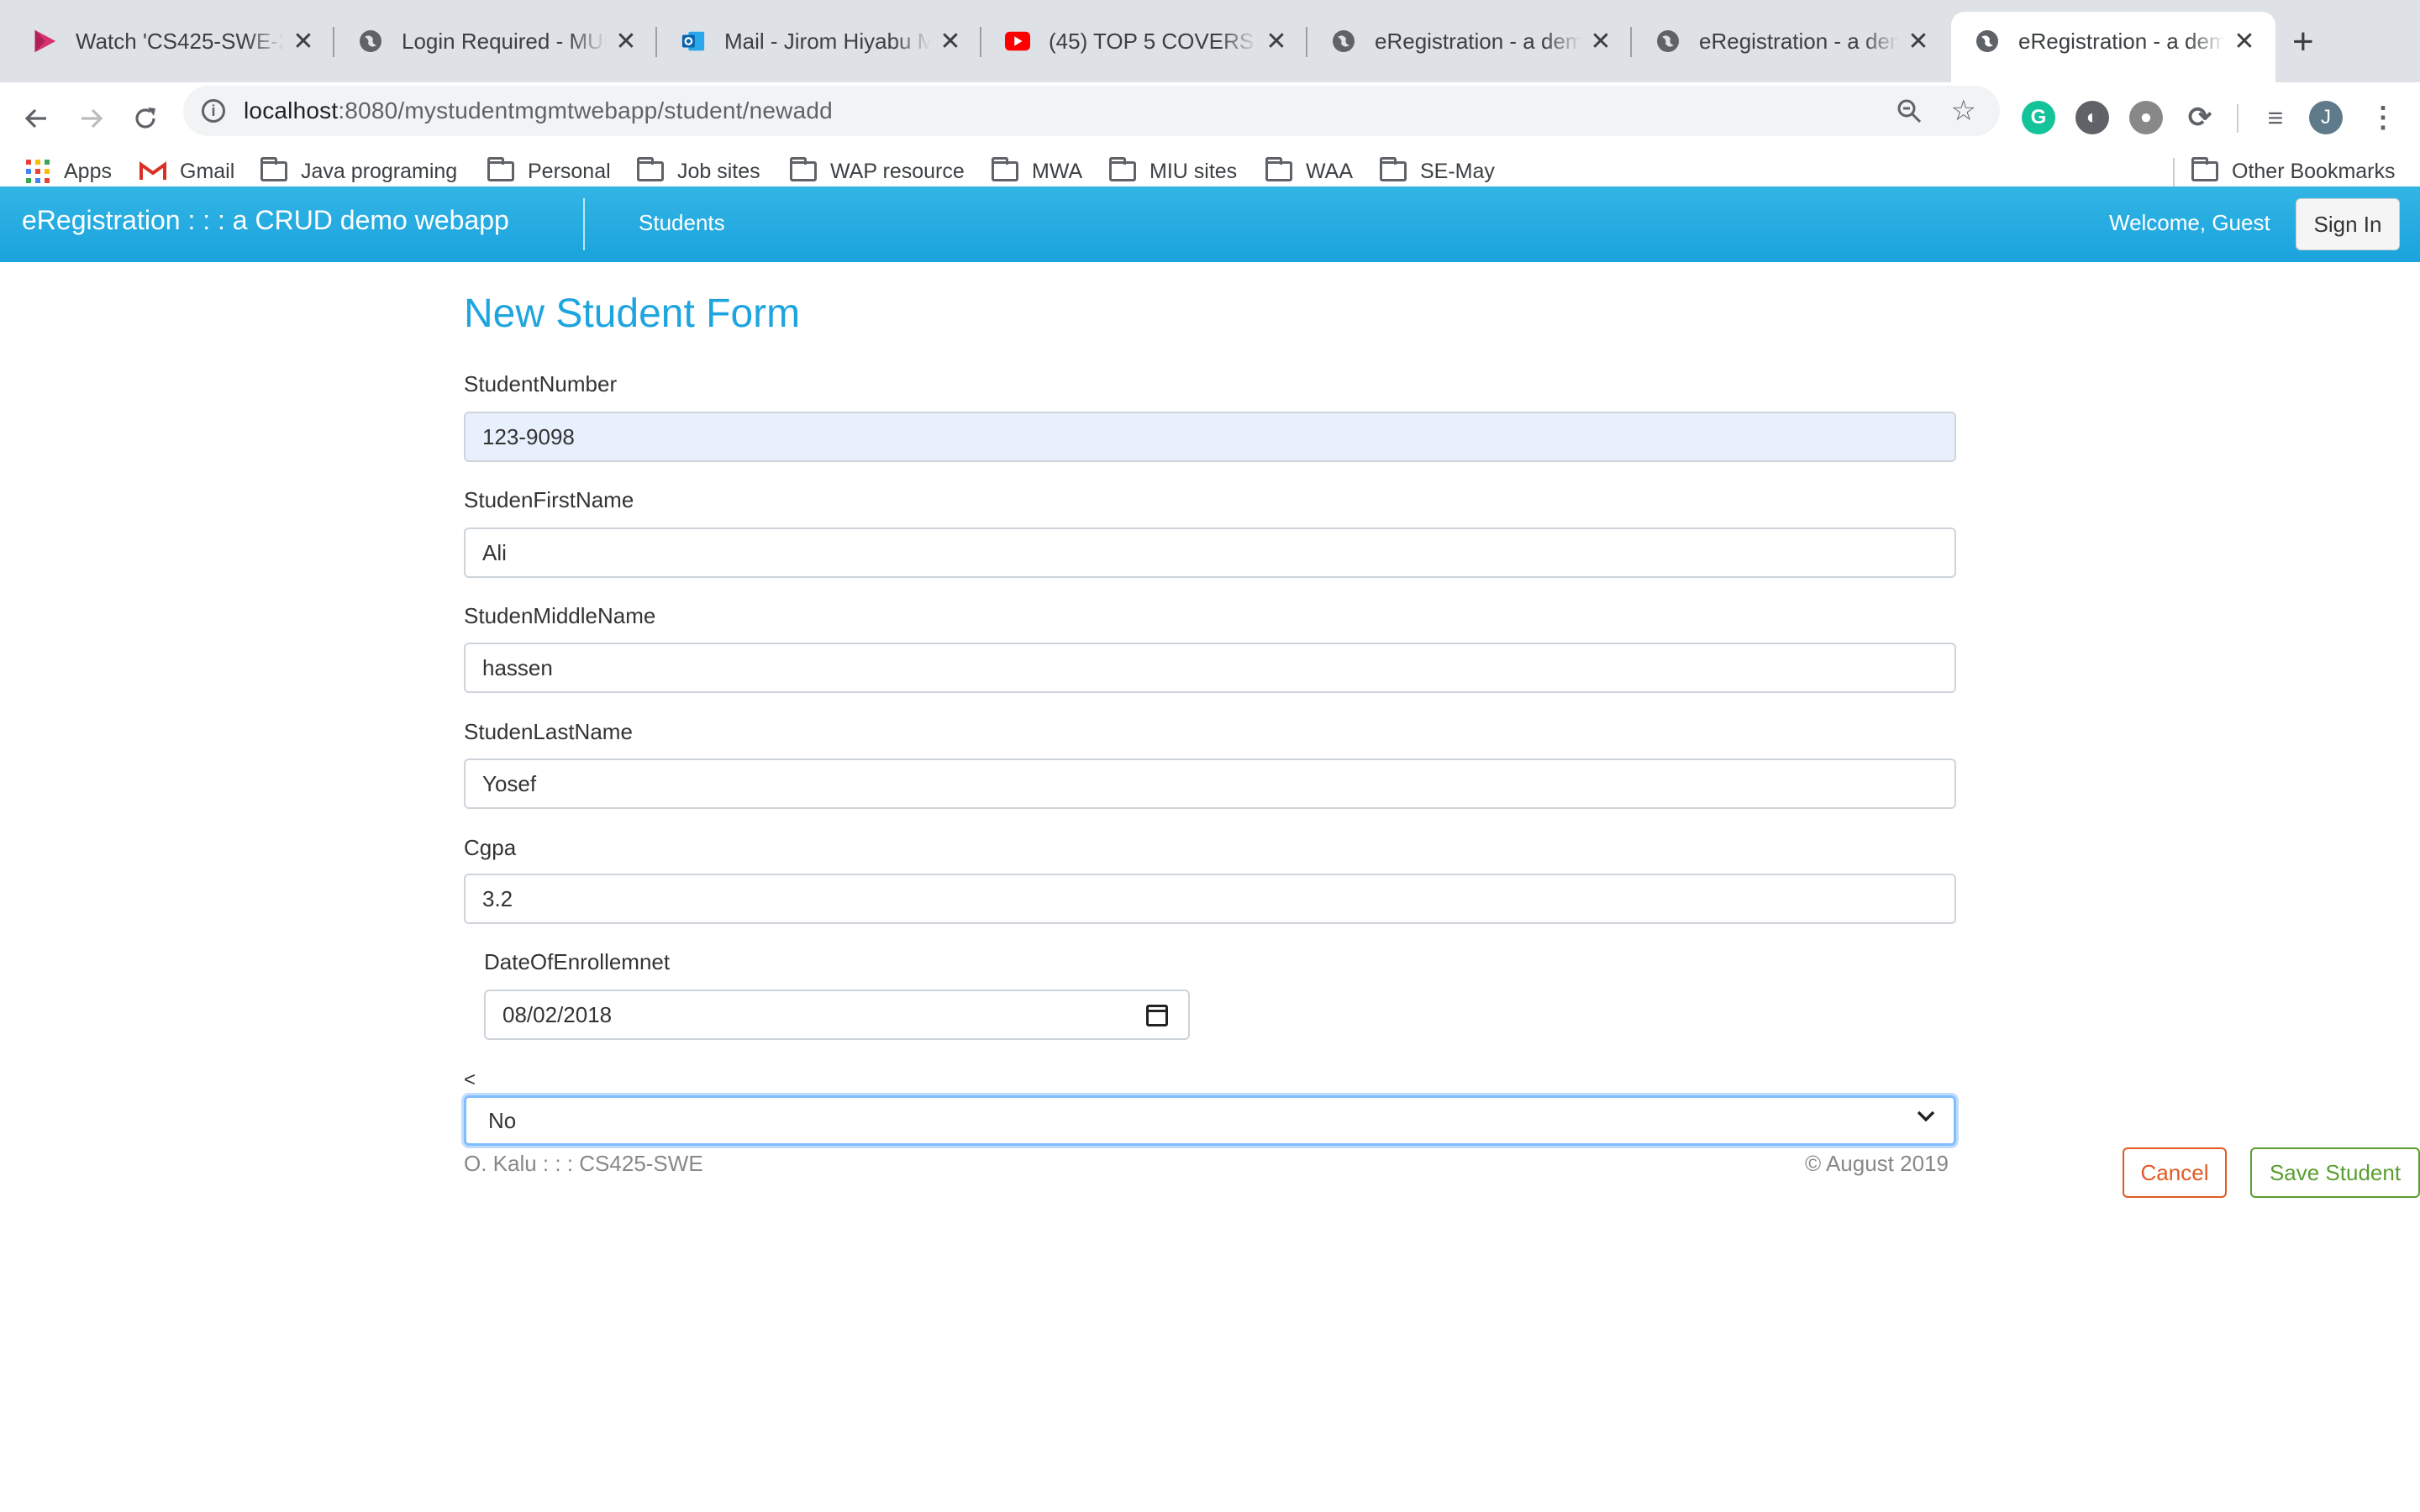 The image size is (2420, 1512). Describe the element at coordinates (291, 110) in the screenshot. I see `url-host: localhost` at that location.